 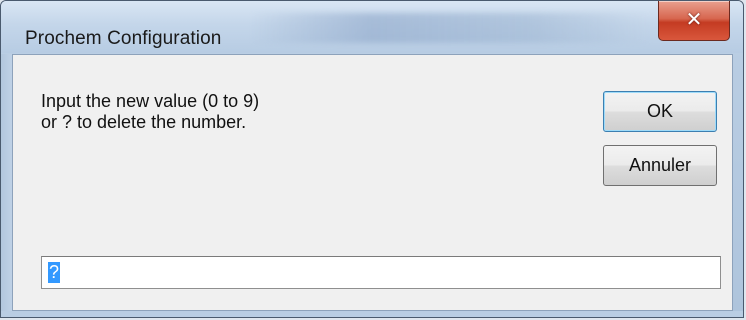 I want to click on input-selected-text: ?, so click(x=54, y=272).